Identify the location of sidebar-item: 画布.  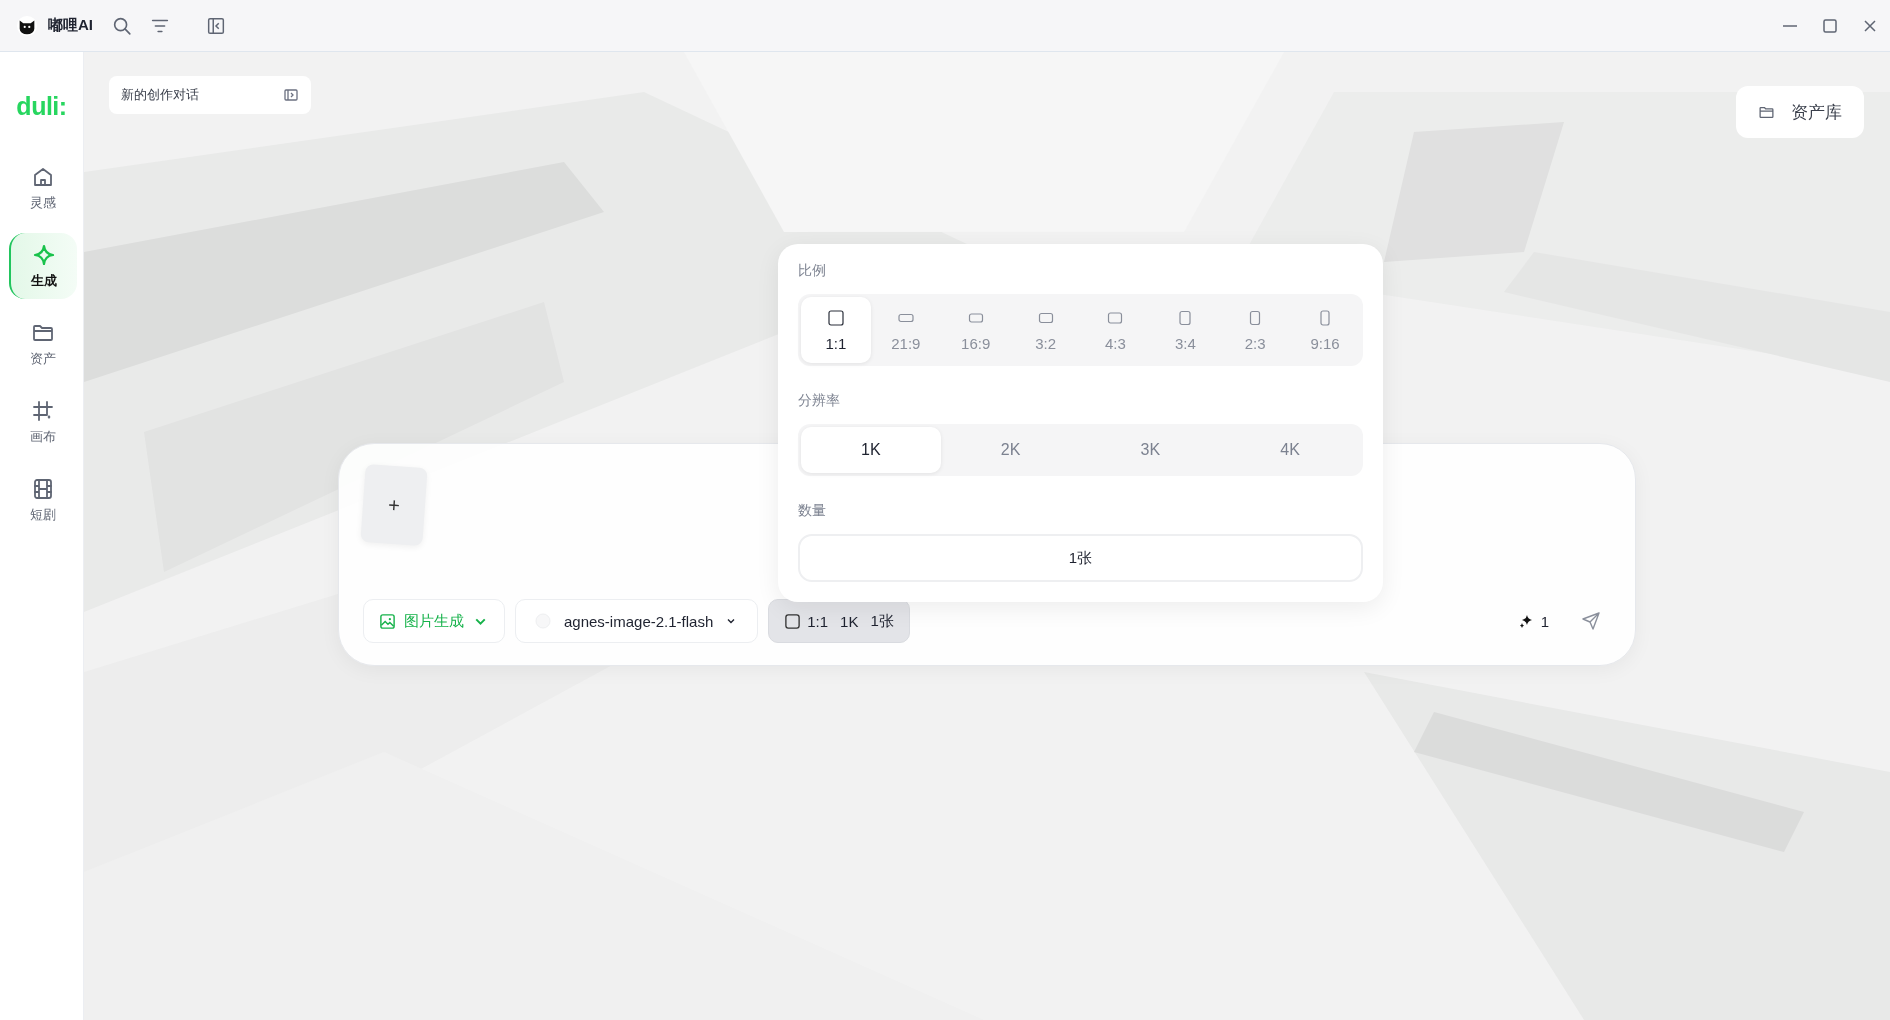
(42, 422).